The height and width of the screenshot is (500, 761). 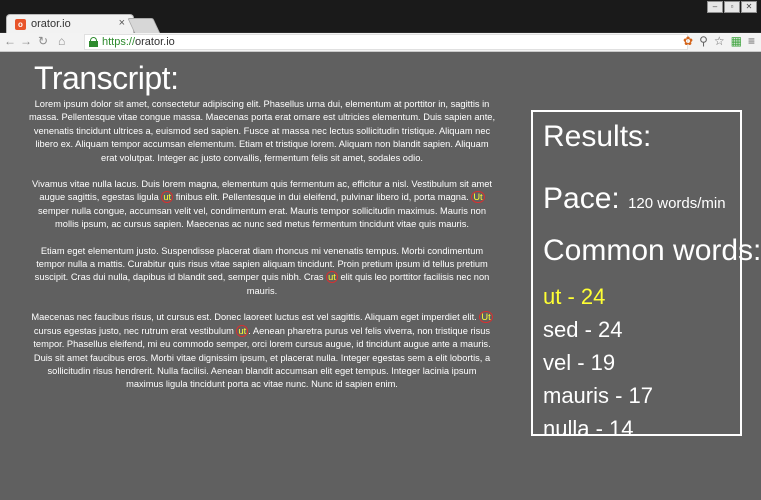 What do you see at coordinates (736, 41) in the screenshot?
I see `sheets-extension-icon: ▦` at bounding box center [736, 41].